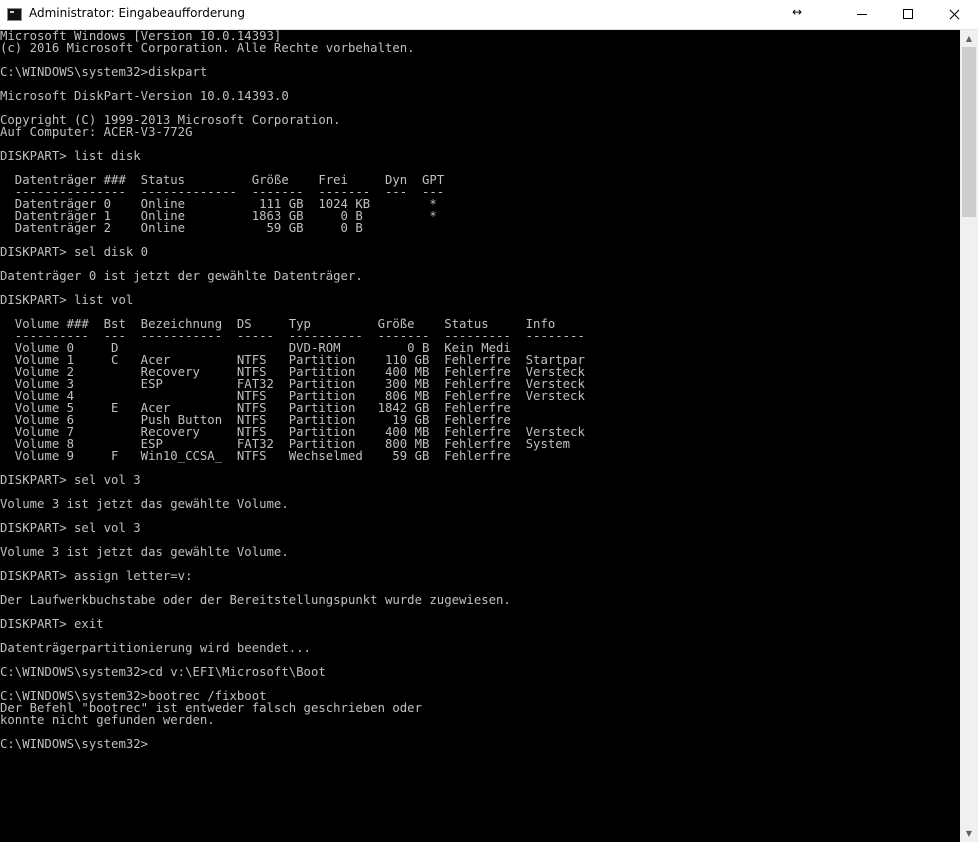 This screenshot has width=978, height=842. What do you see at coordinates (52, 624) in the screenshot?
I see `console-line: DISKPART> exit` at bounding box center [52, 624].